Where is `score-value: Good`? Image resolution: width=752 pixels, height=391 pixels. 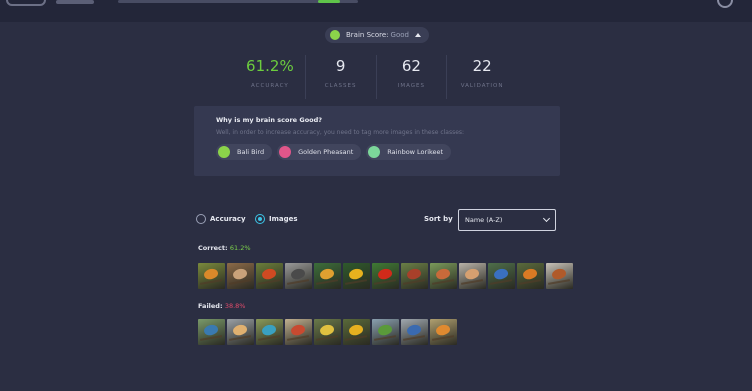
score-value: Good is located at coordinates (399, 35).